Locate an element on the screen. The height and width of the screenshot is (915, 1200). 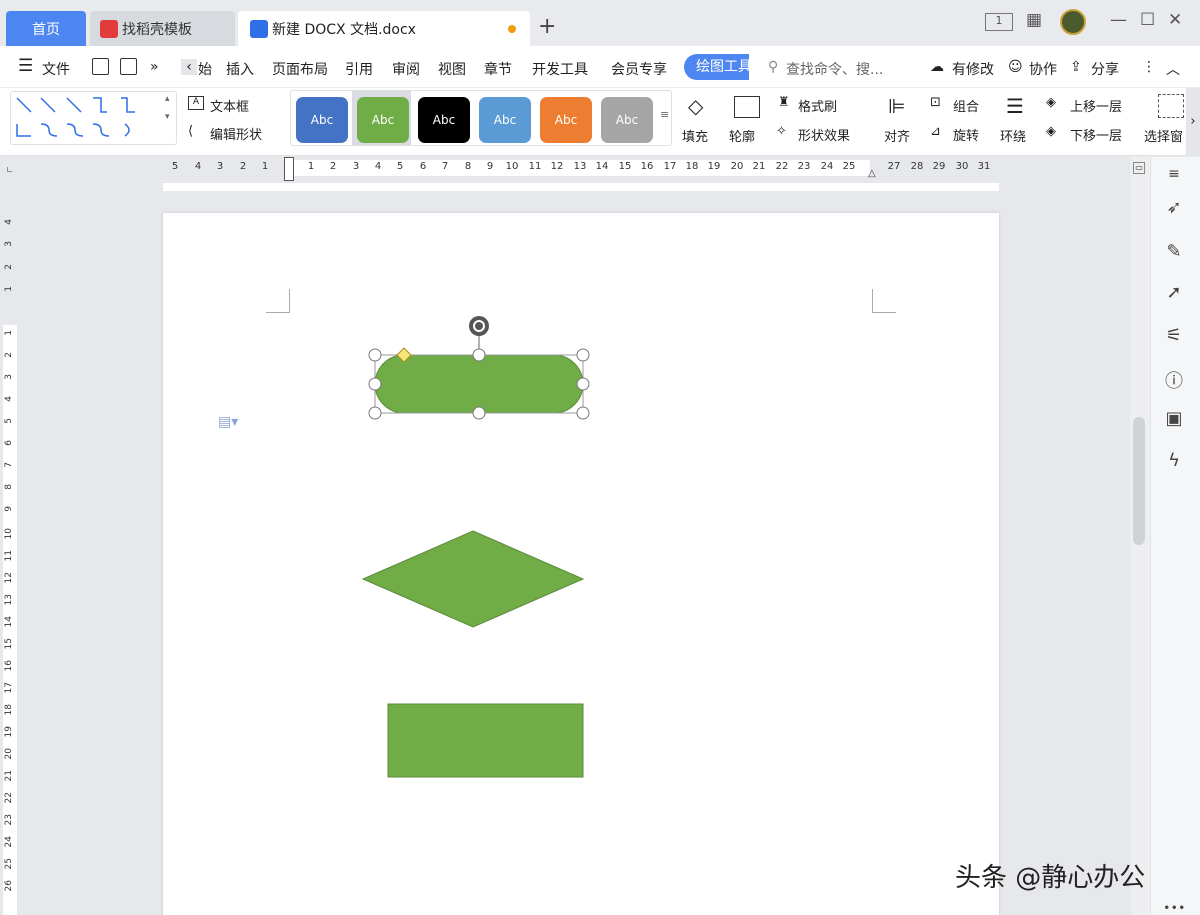
more-options-icon: ∙∙∙ is located at coordinates (1174, 907).